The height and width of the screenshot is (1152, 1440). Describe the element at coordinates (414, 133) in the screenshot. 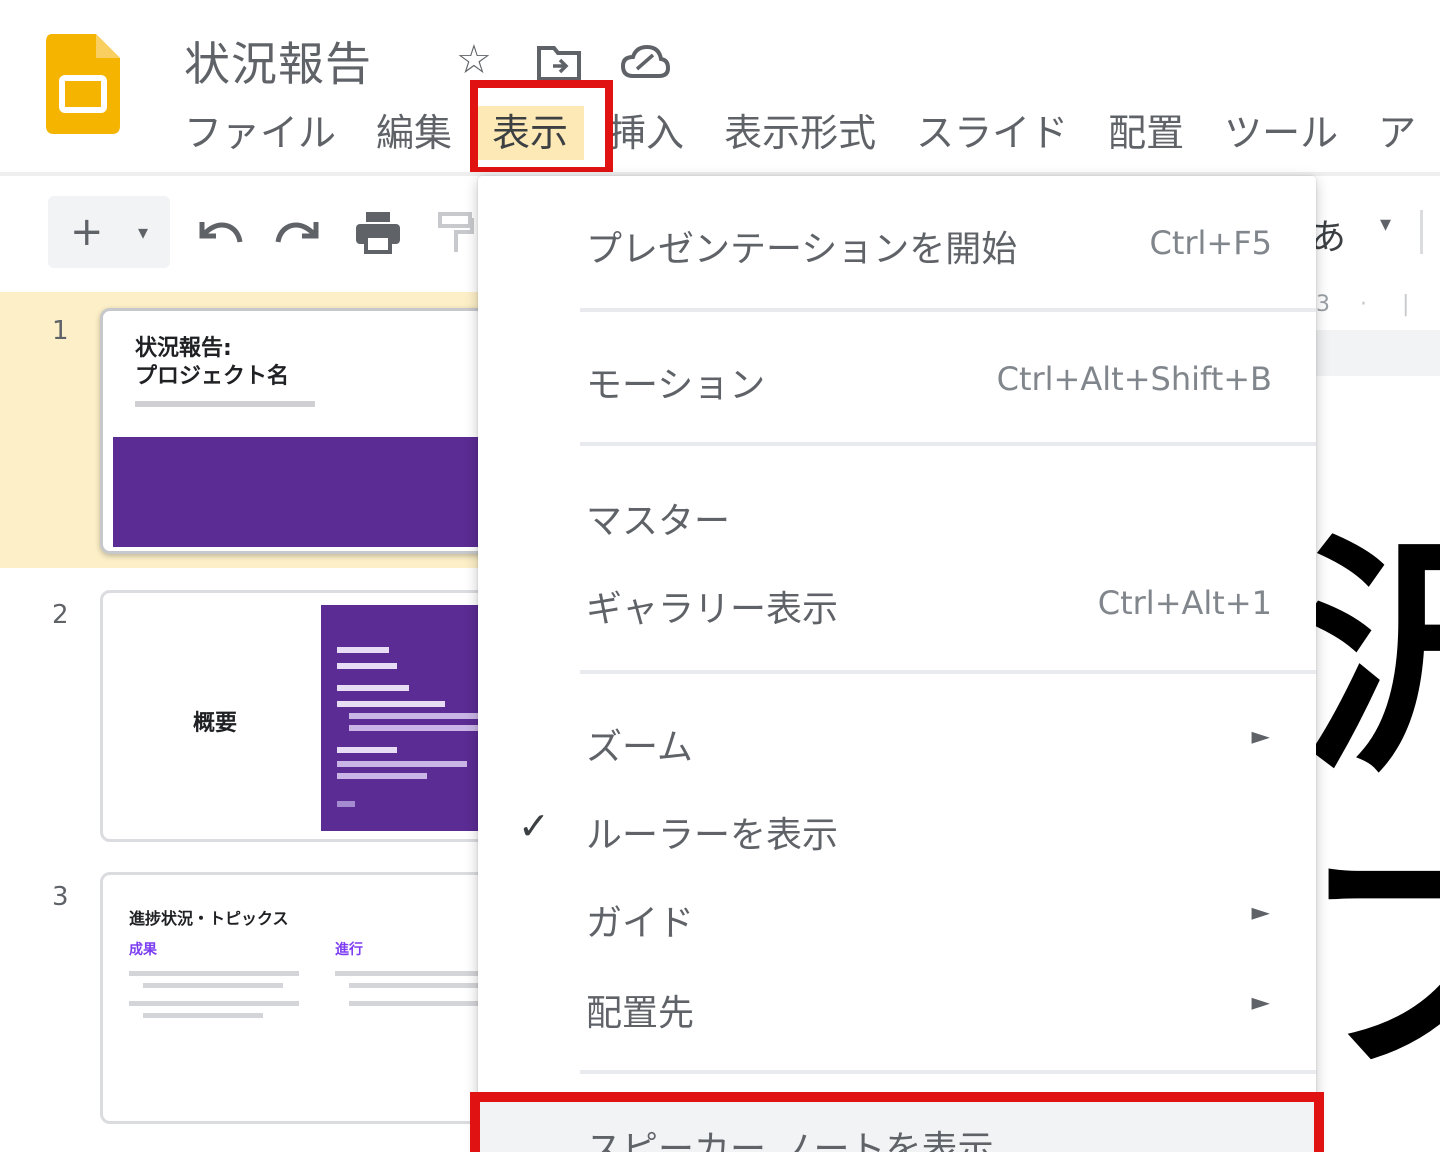

I see `menu-edit: 編集` at that location.